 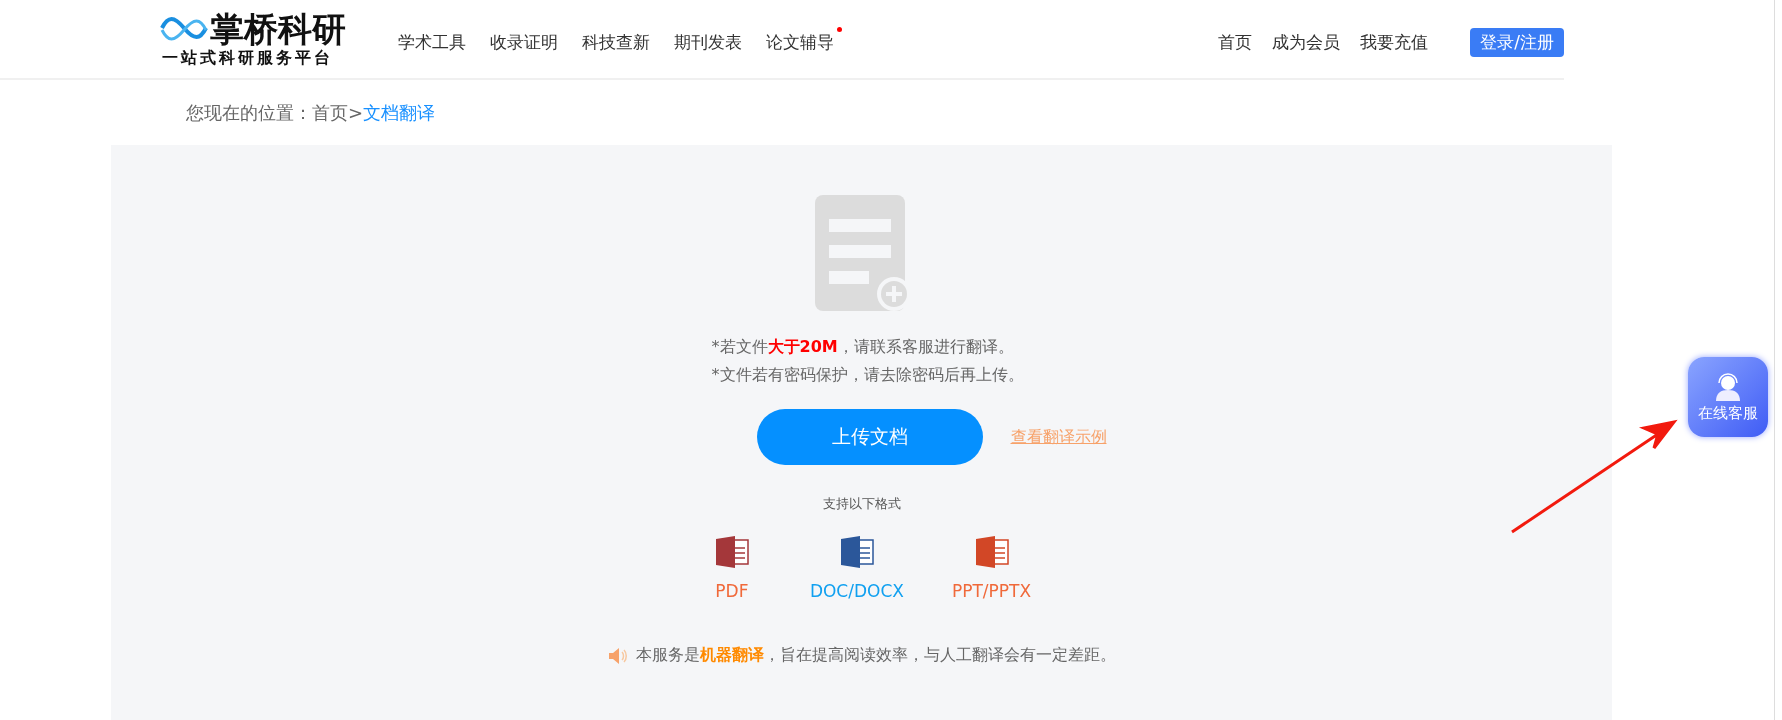 I want to click on nav-link: 期刊发表, so click(x=708, y=42).